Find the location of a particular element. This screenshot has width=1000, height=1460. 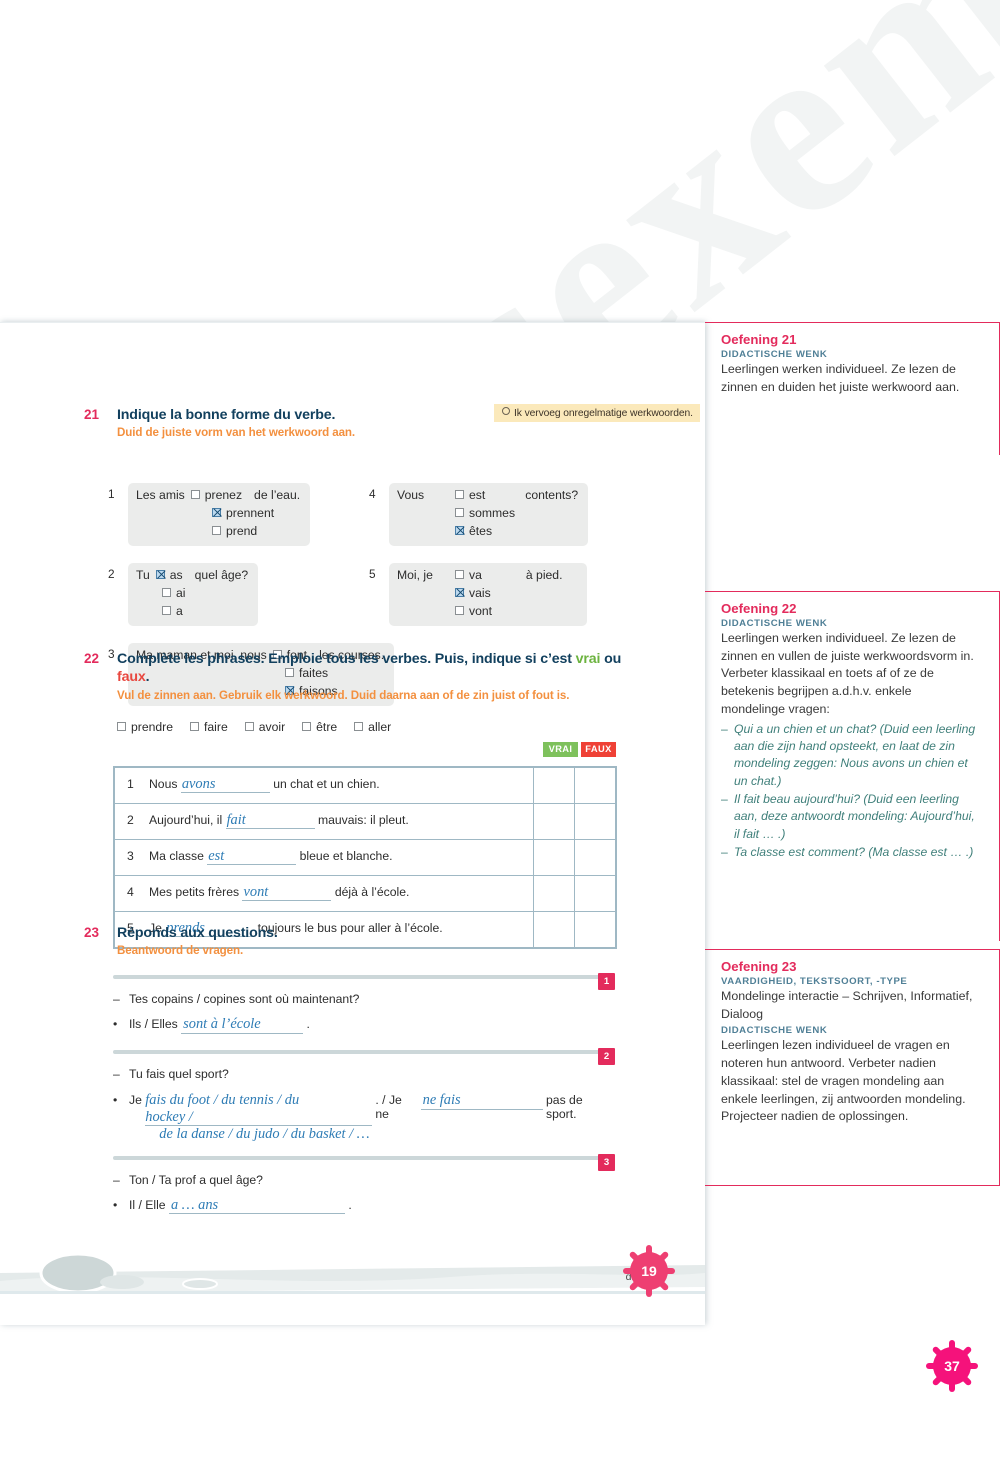

teacher-note-23-kicker-1: VAARDIGHEID, TEKSTSOORT, -TYPE is located at coordinates (814, 981).